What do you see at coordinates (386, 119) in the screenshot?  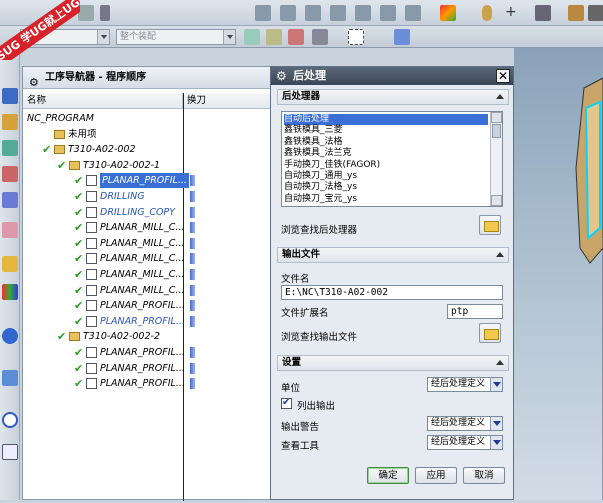 I see `postprocessor-item: 自动后处理` at bounding box center [386, 119].